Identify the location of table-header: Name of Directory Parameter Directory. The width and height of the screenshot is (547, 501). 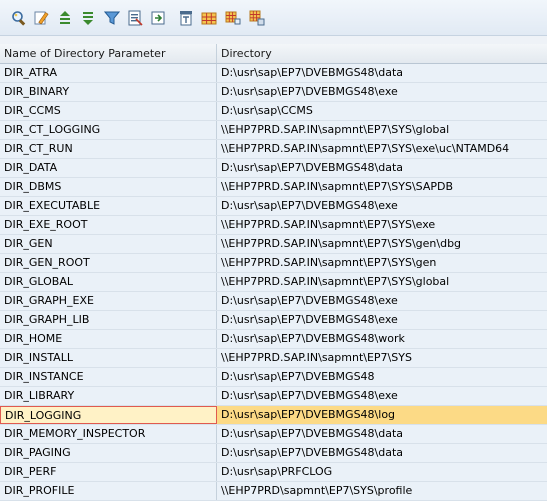
(273, 54).